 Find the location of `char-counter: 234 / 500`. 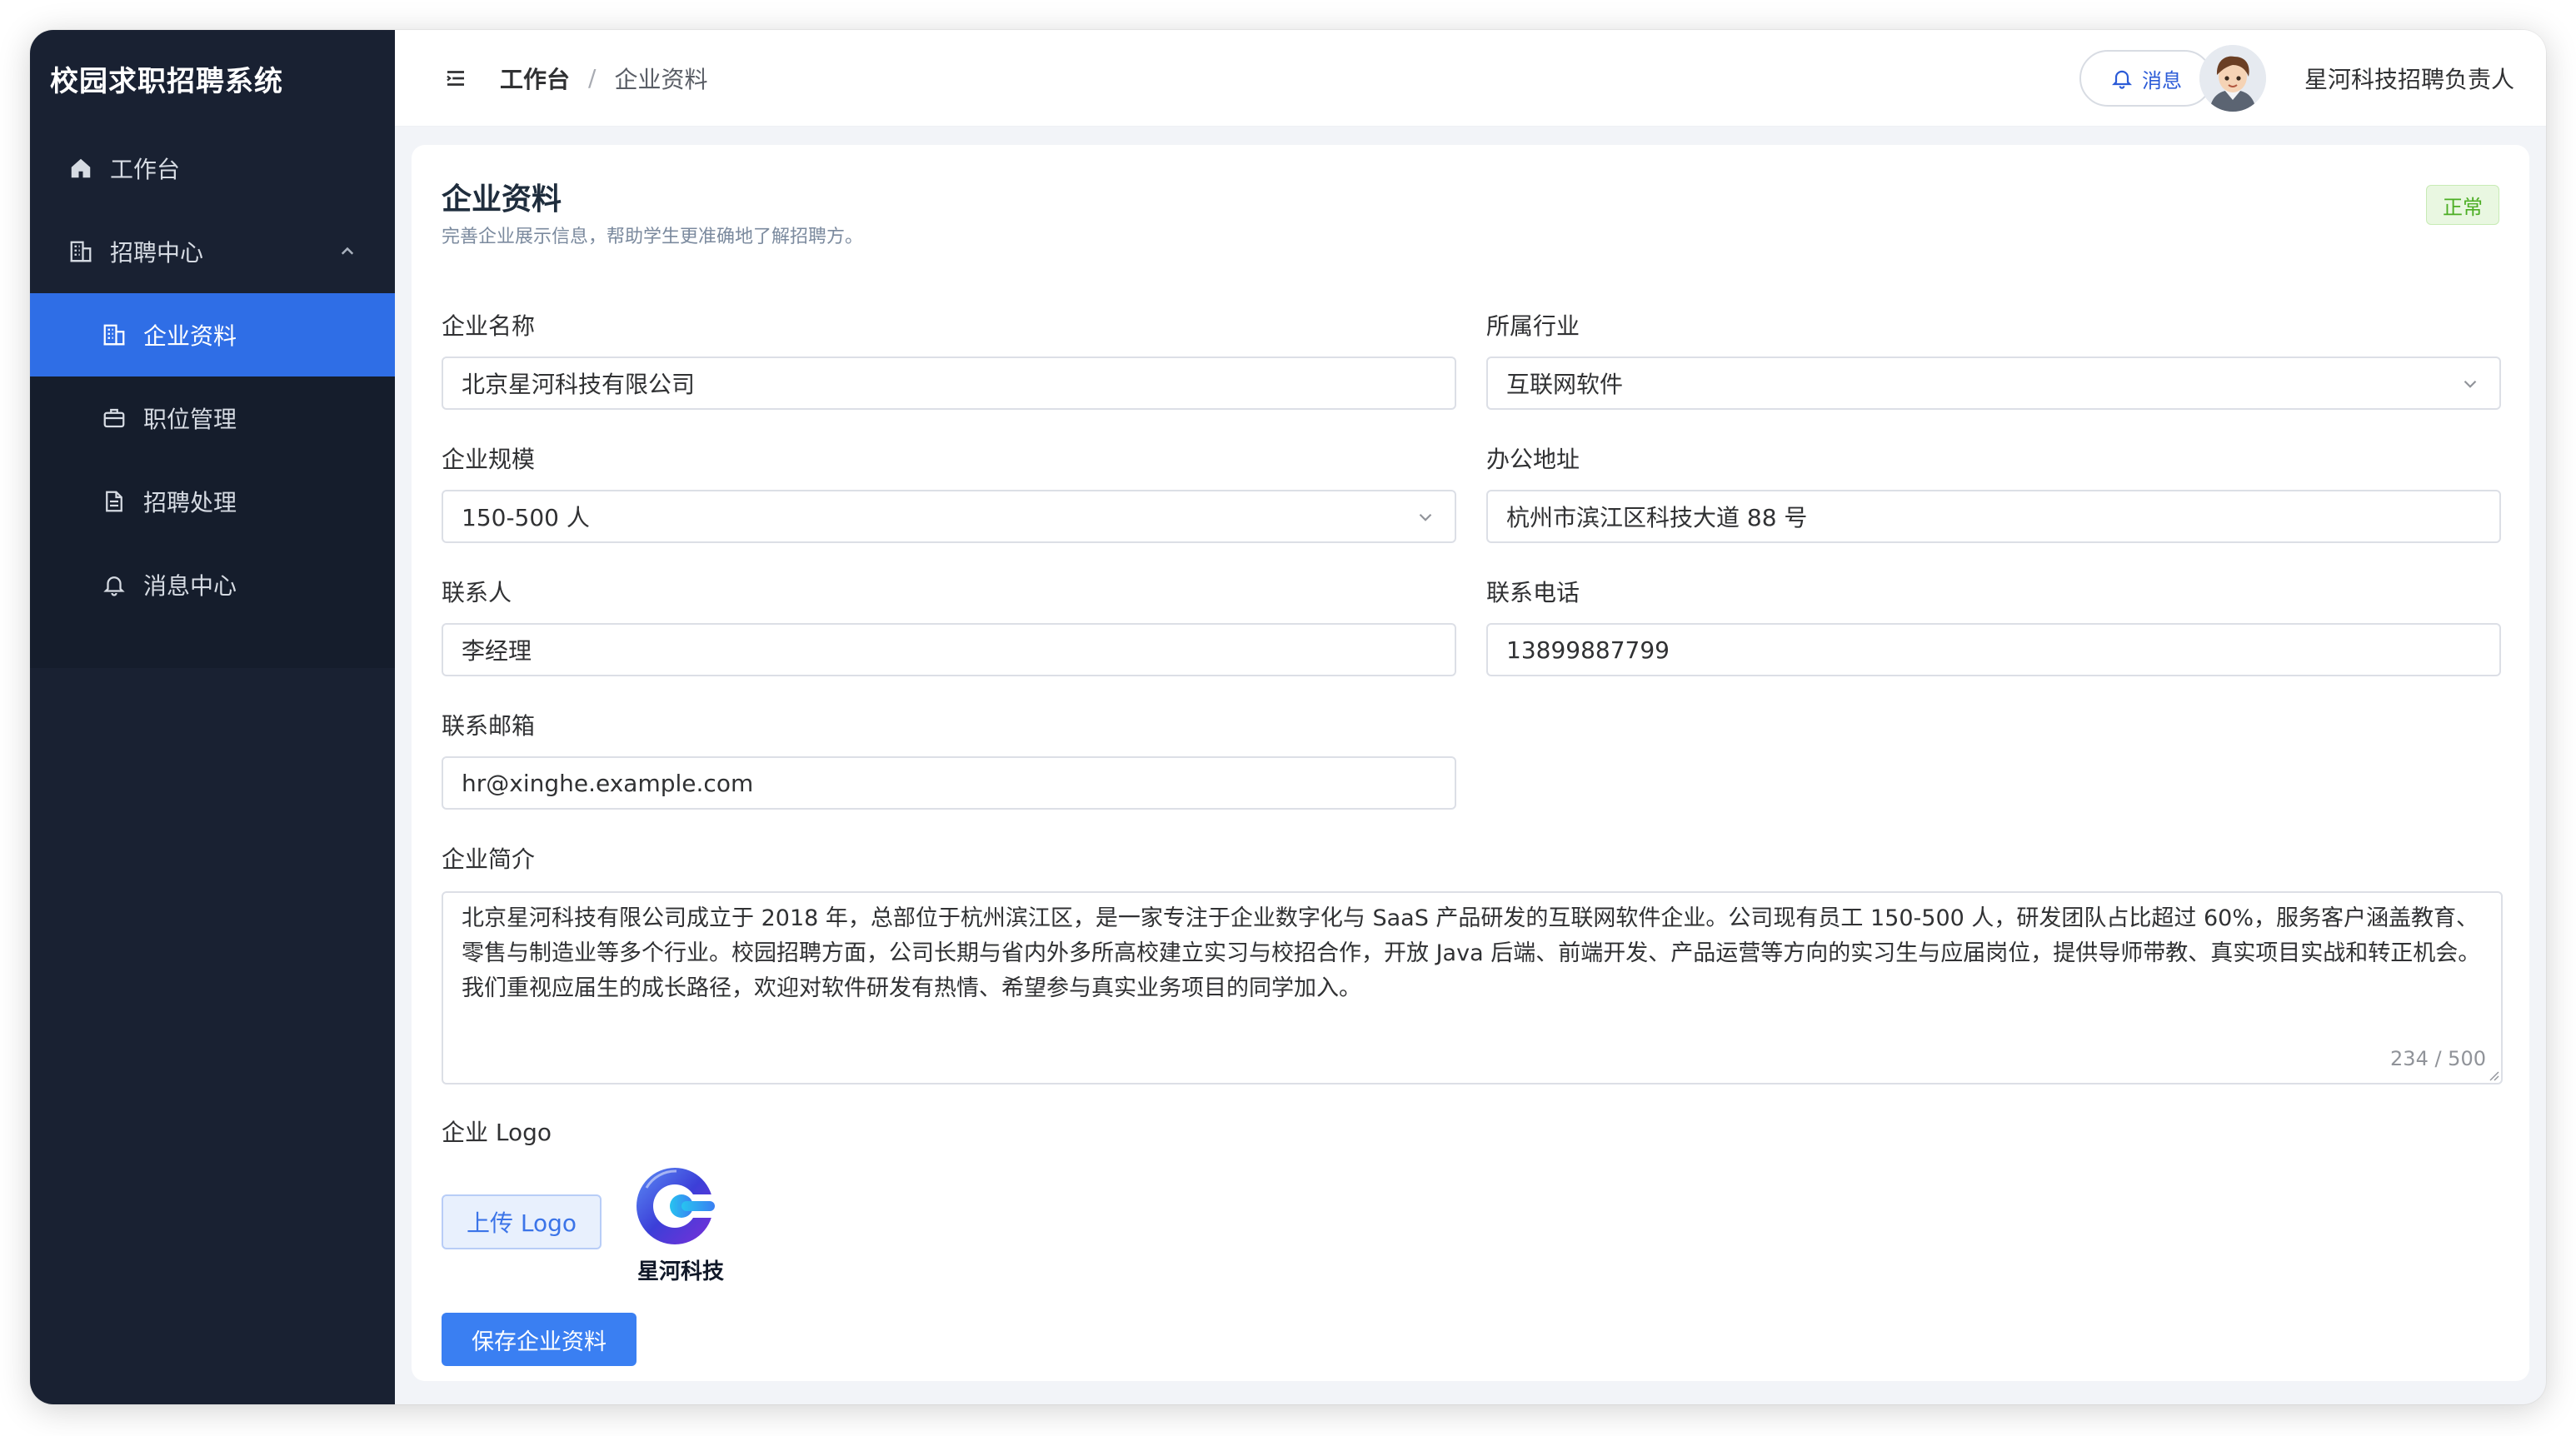

char-counter: 234 / 500 is located at coordinates (2438, 1059).